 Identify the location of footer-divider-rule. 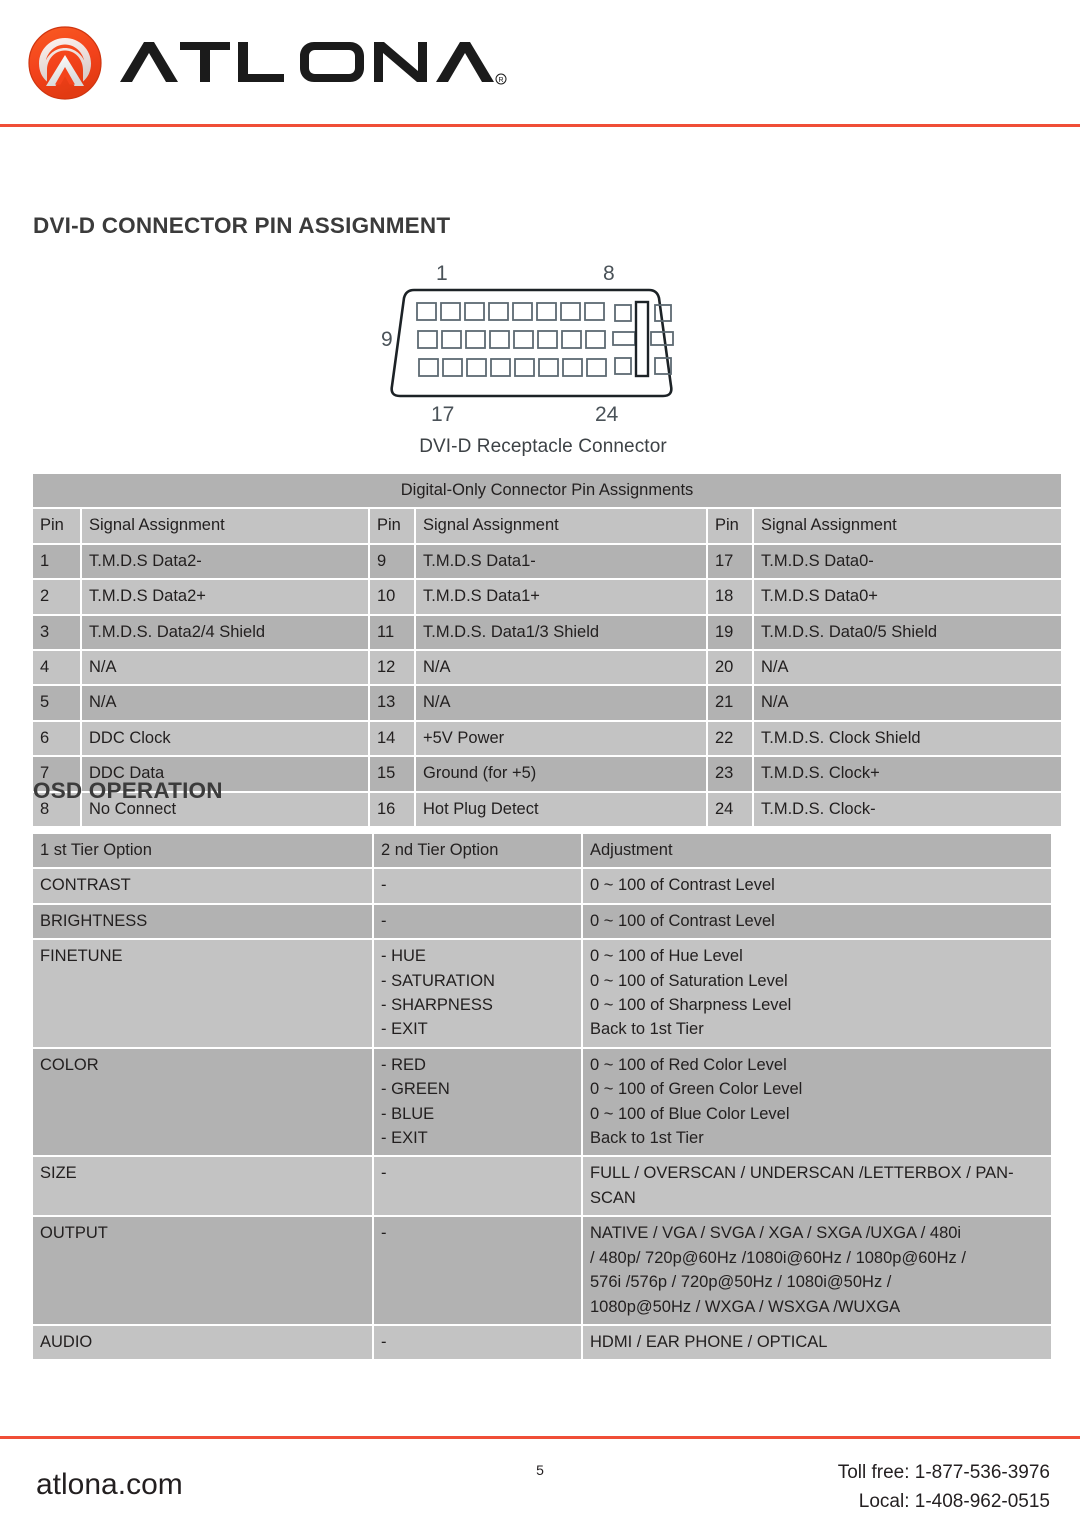
(540, 1437).